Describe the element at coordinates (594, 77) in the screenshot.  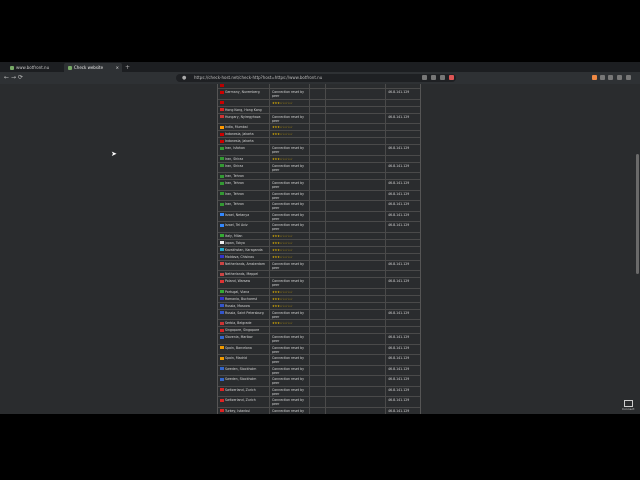
I see `extension-icon` at that location.